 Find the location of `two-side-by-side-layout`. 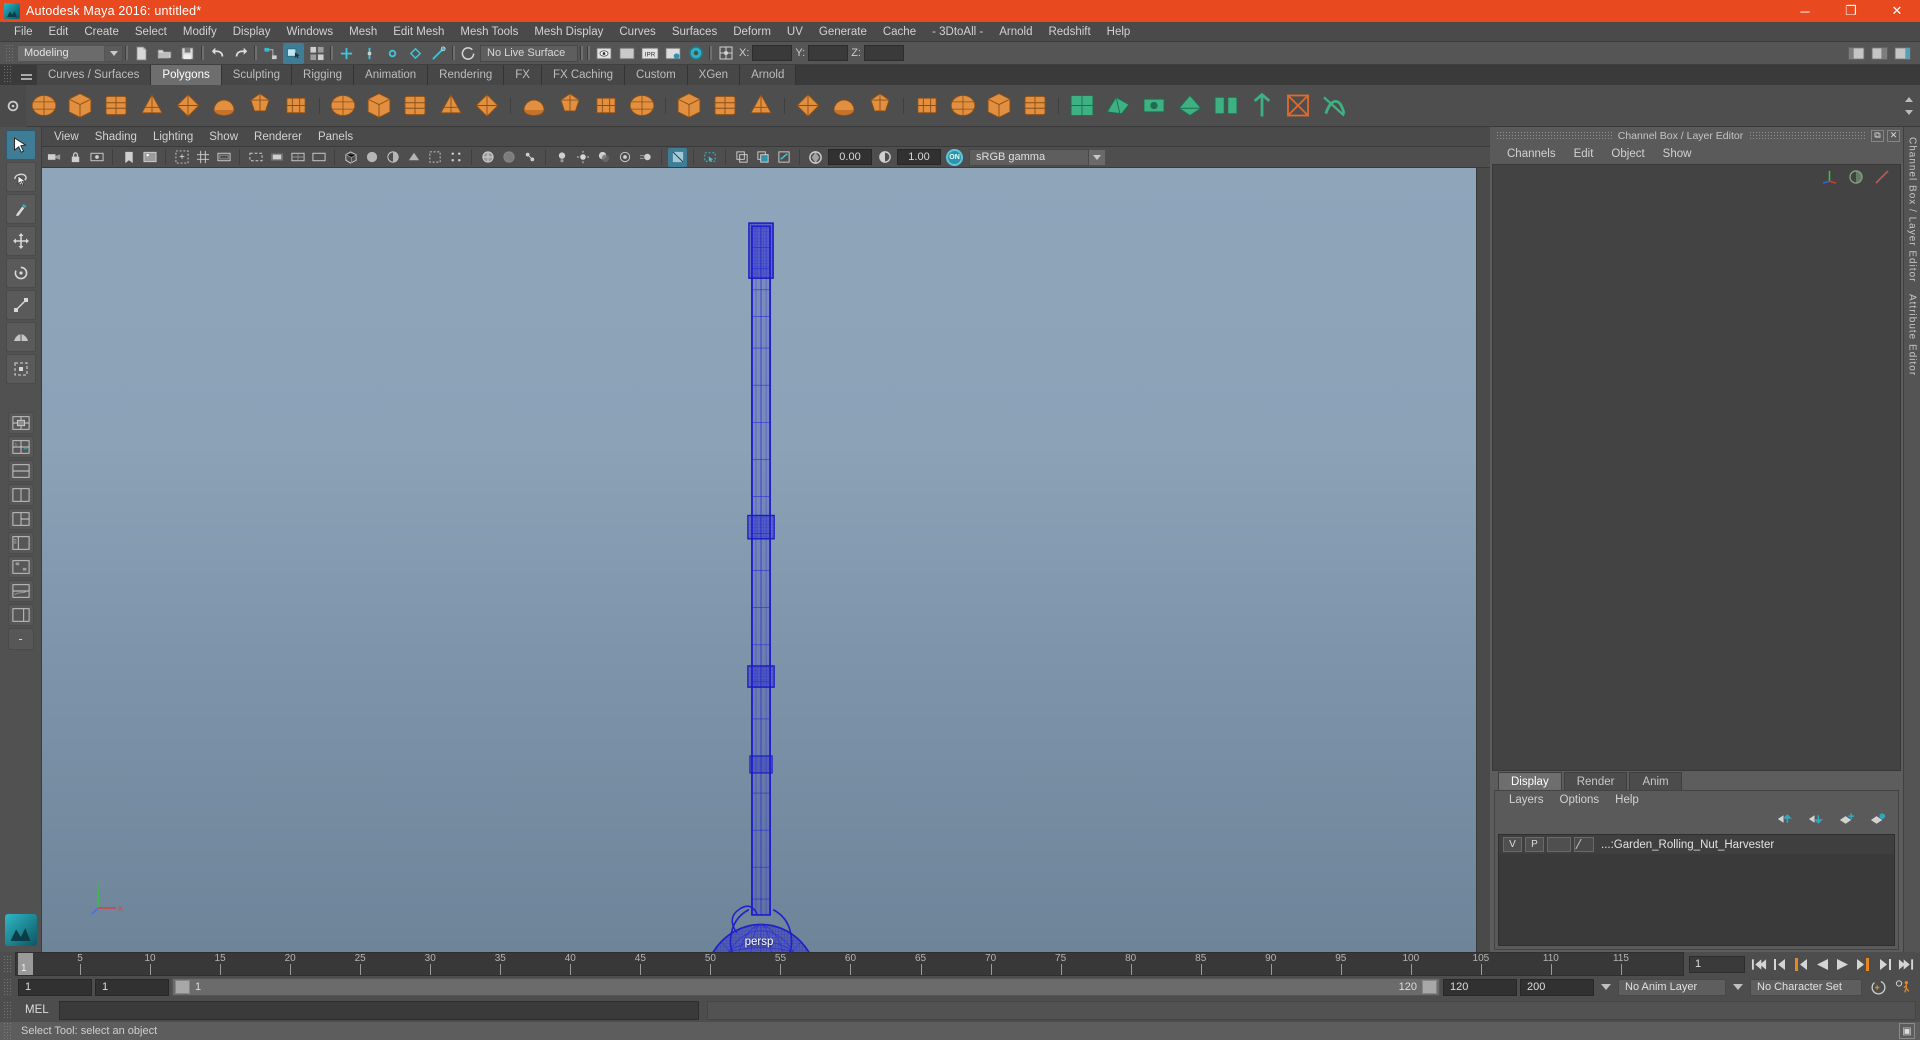

two-side-by-side-layout is located at coordinates (20, 495).